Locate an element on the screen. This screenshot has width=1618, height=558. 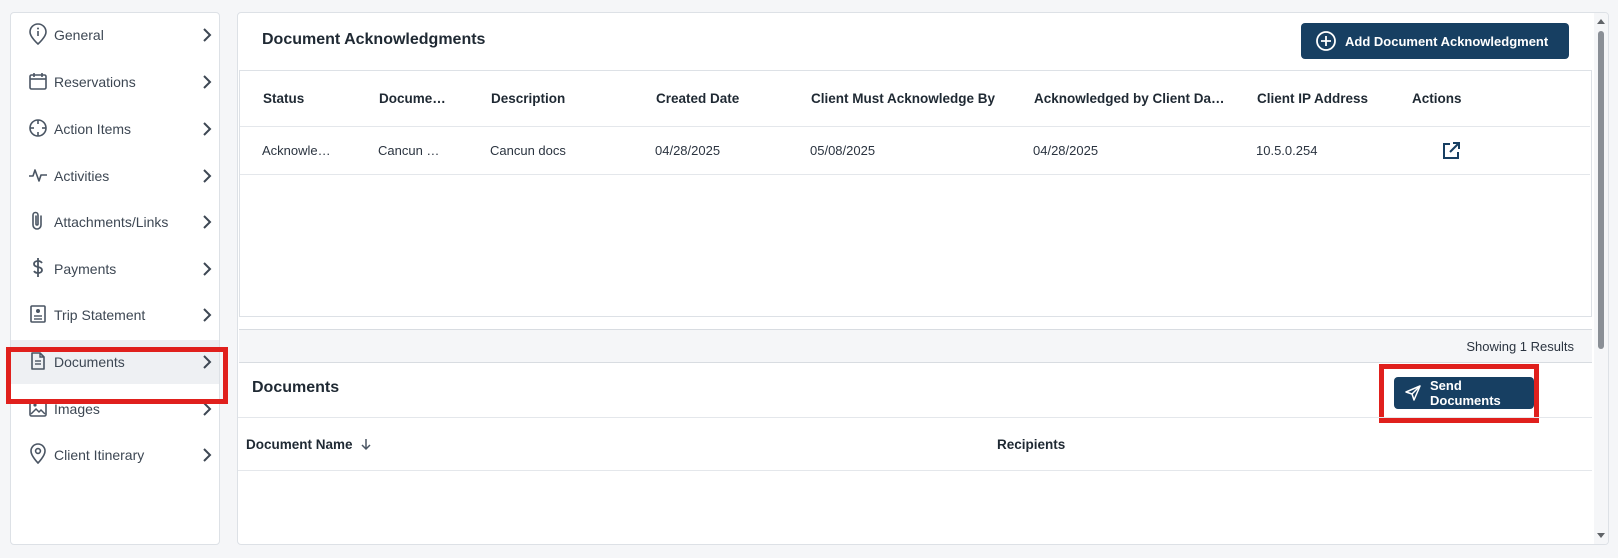
sidebar-item-label: Payments is located at coordinates (85, 269).